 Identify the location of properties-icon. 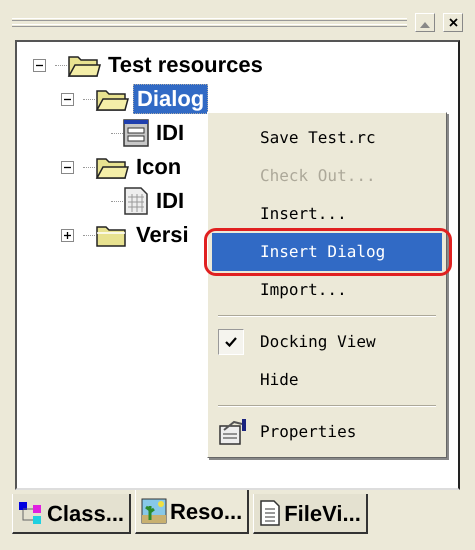
(233, 432).